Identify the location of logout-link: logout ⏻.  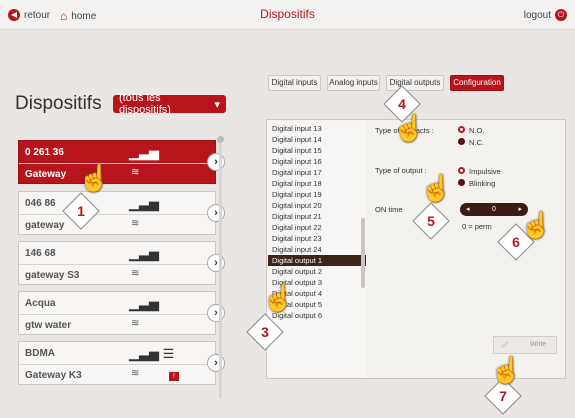
(545, 15).